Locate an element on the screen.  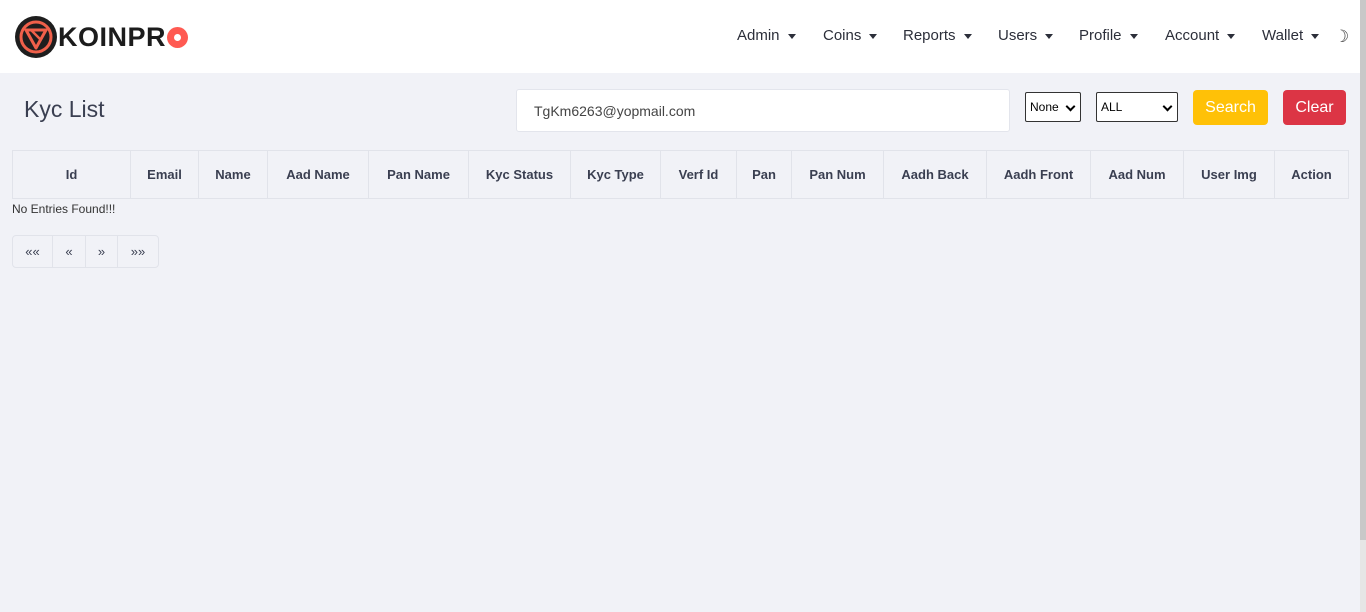
search-button: Search is located at coordinates (1230, 107).